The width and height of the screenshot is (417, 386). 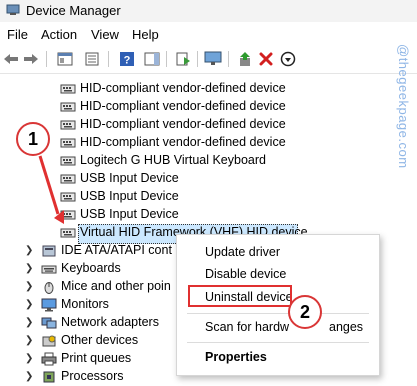 I want to click on step-1-badge: 1, so click(x=33, y=139).